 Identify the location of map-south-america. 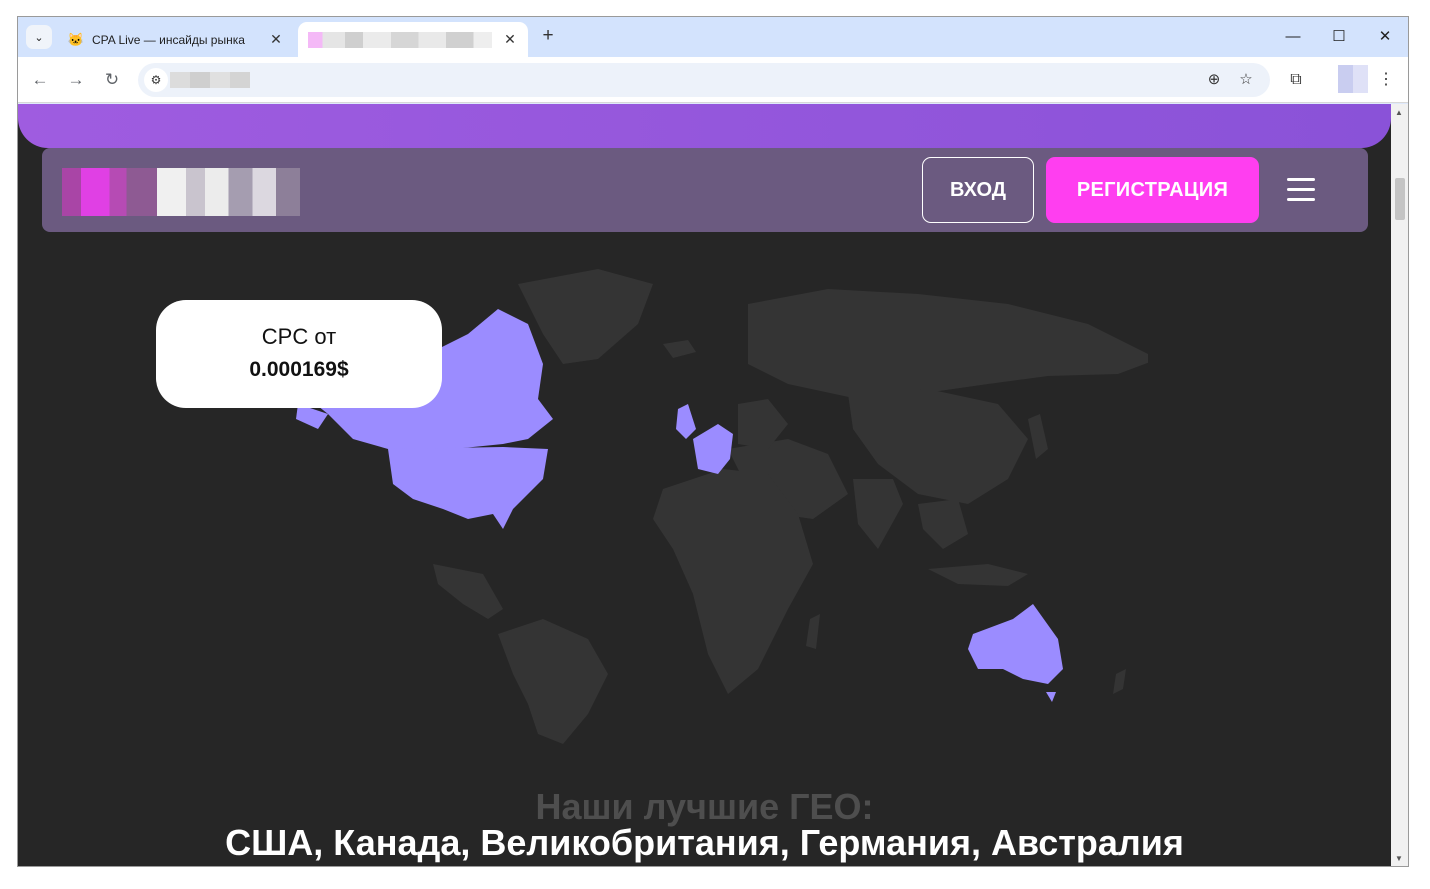
(553, 681).